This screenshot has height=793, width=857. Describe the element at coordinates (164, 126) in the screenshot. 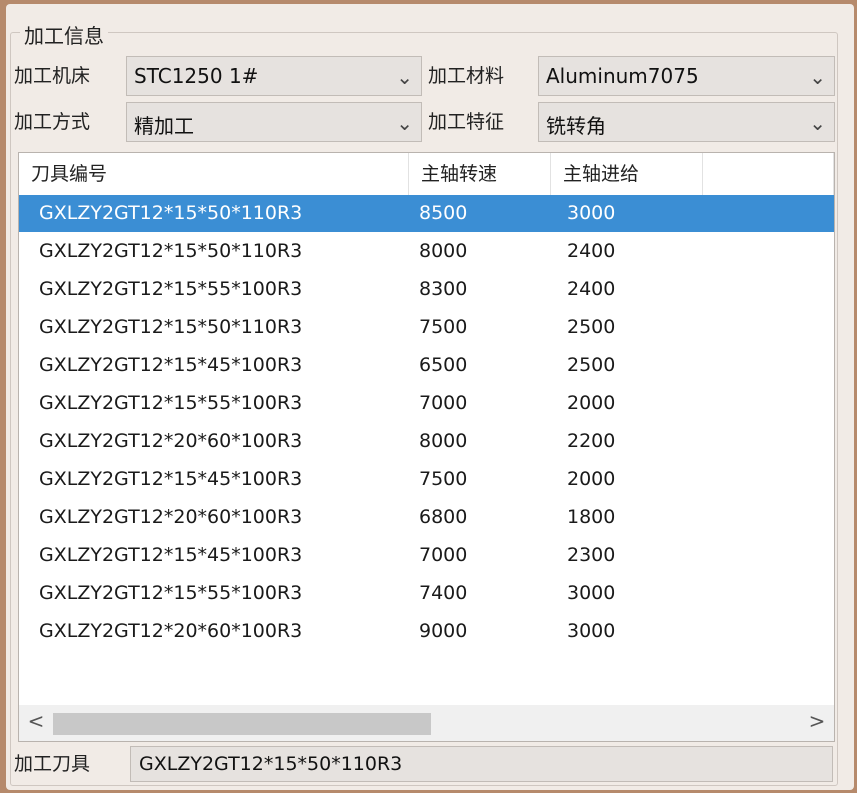

I see `method-value: 精加工` at that location.